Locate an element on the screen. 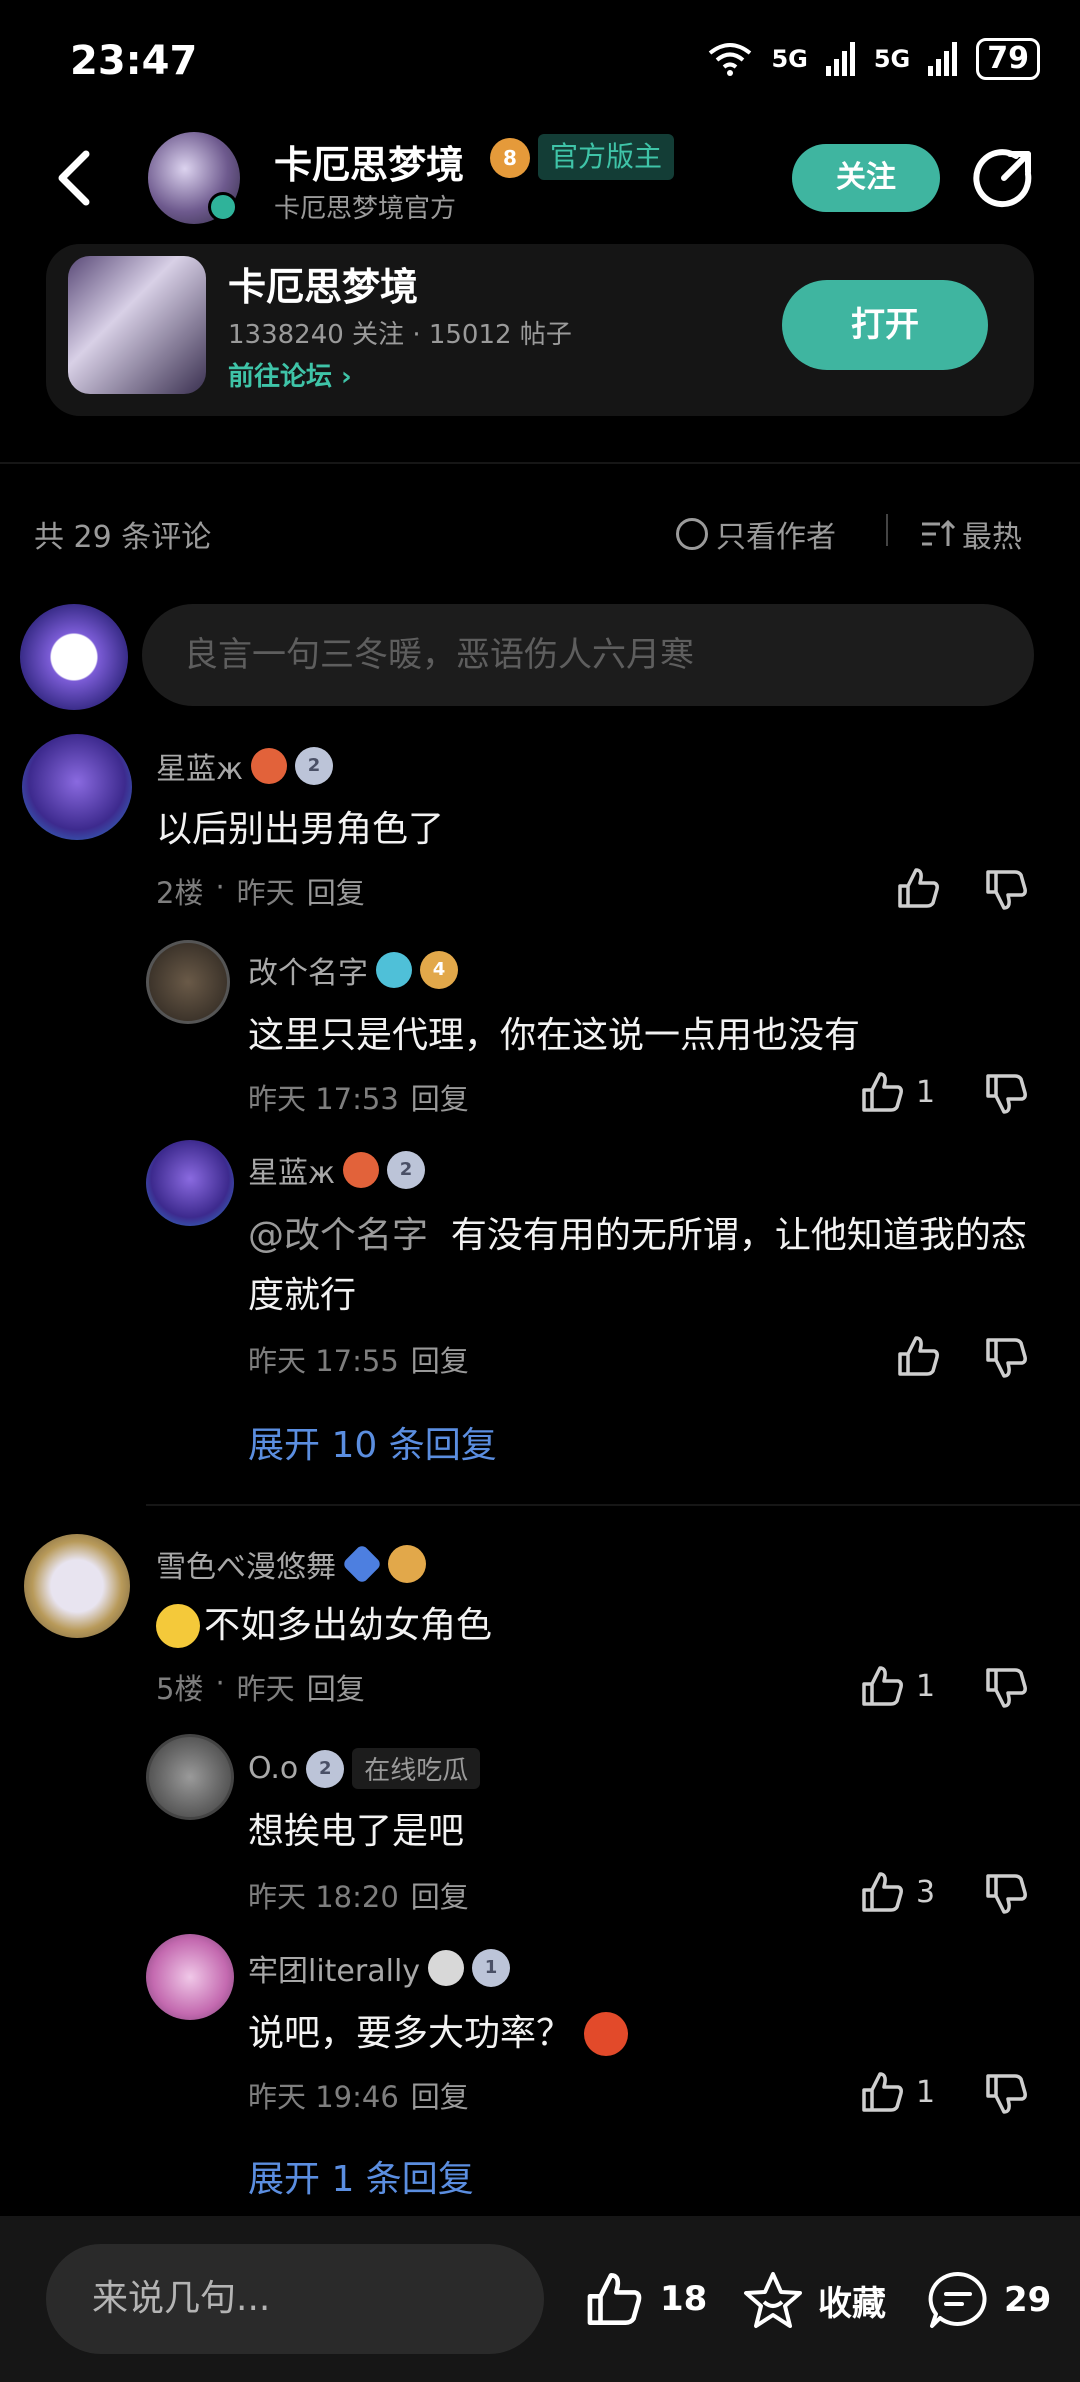 The height and width of the screenshot is (2382, 1080). follow-button: 关注 is located at coordinates (866, 178).